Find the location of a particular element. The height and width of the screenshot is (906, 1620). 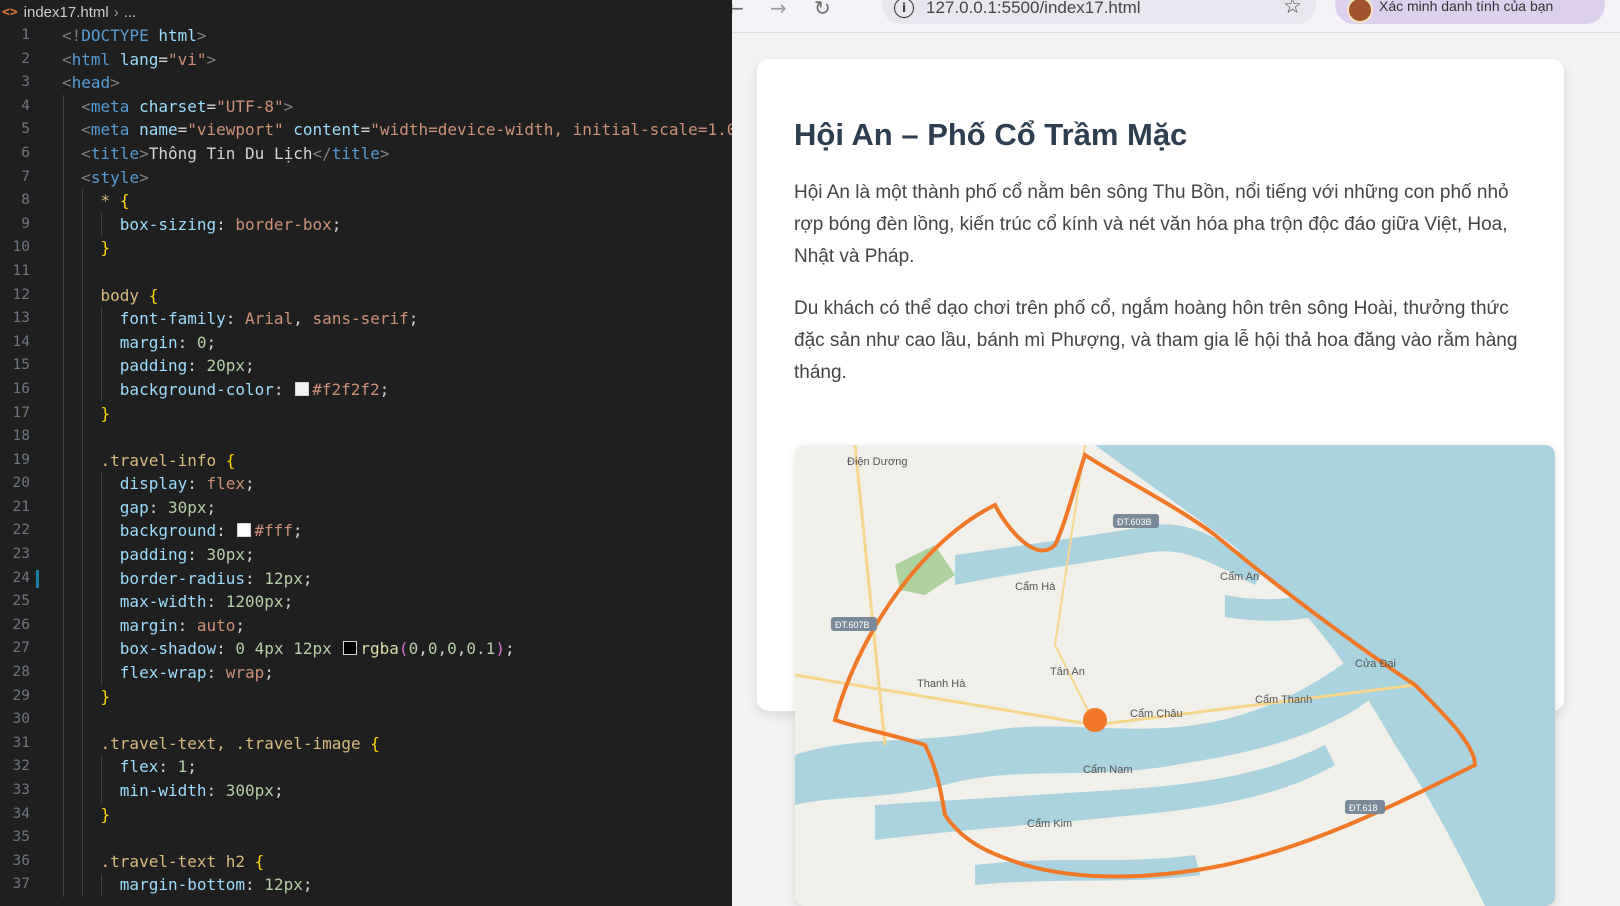

code-text: padding: 30px; is located at coordinates (158, 555).